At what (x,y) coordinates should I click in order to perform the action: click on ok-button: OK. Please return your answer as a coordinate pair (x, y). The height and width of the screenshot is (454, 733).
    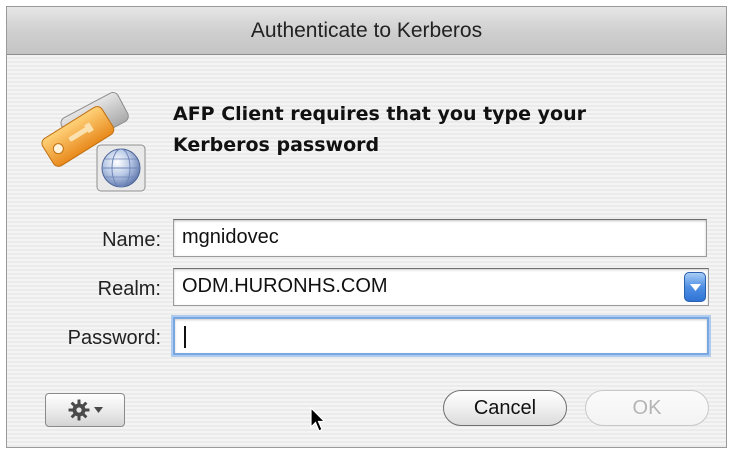
    Looking at the image, I should click on (647, 408).